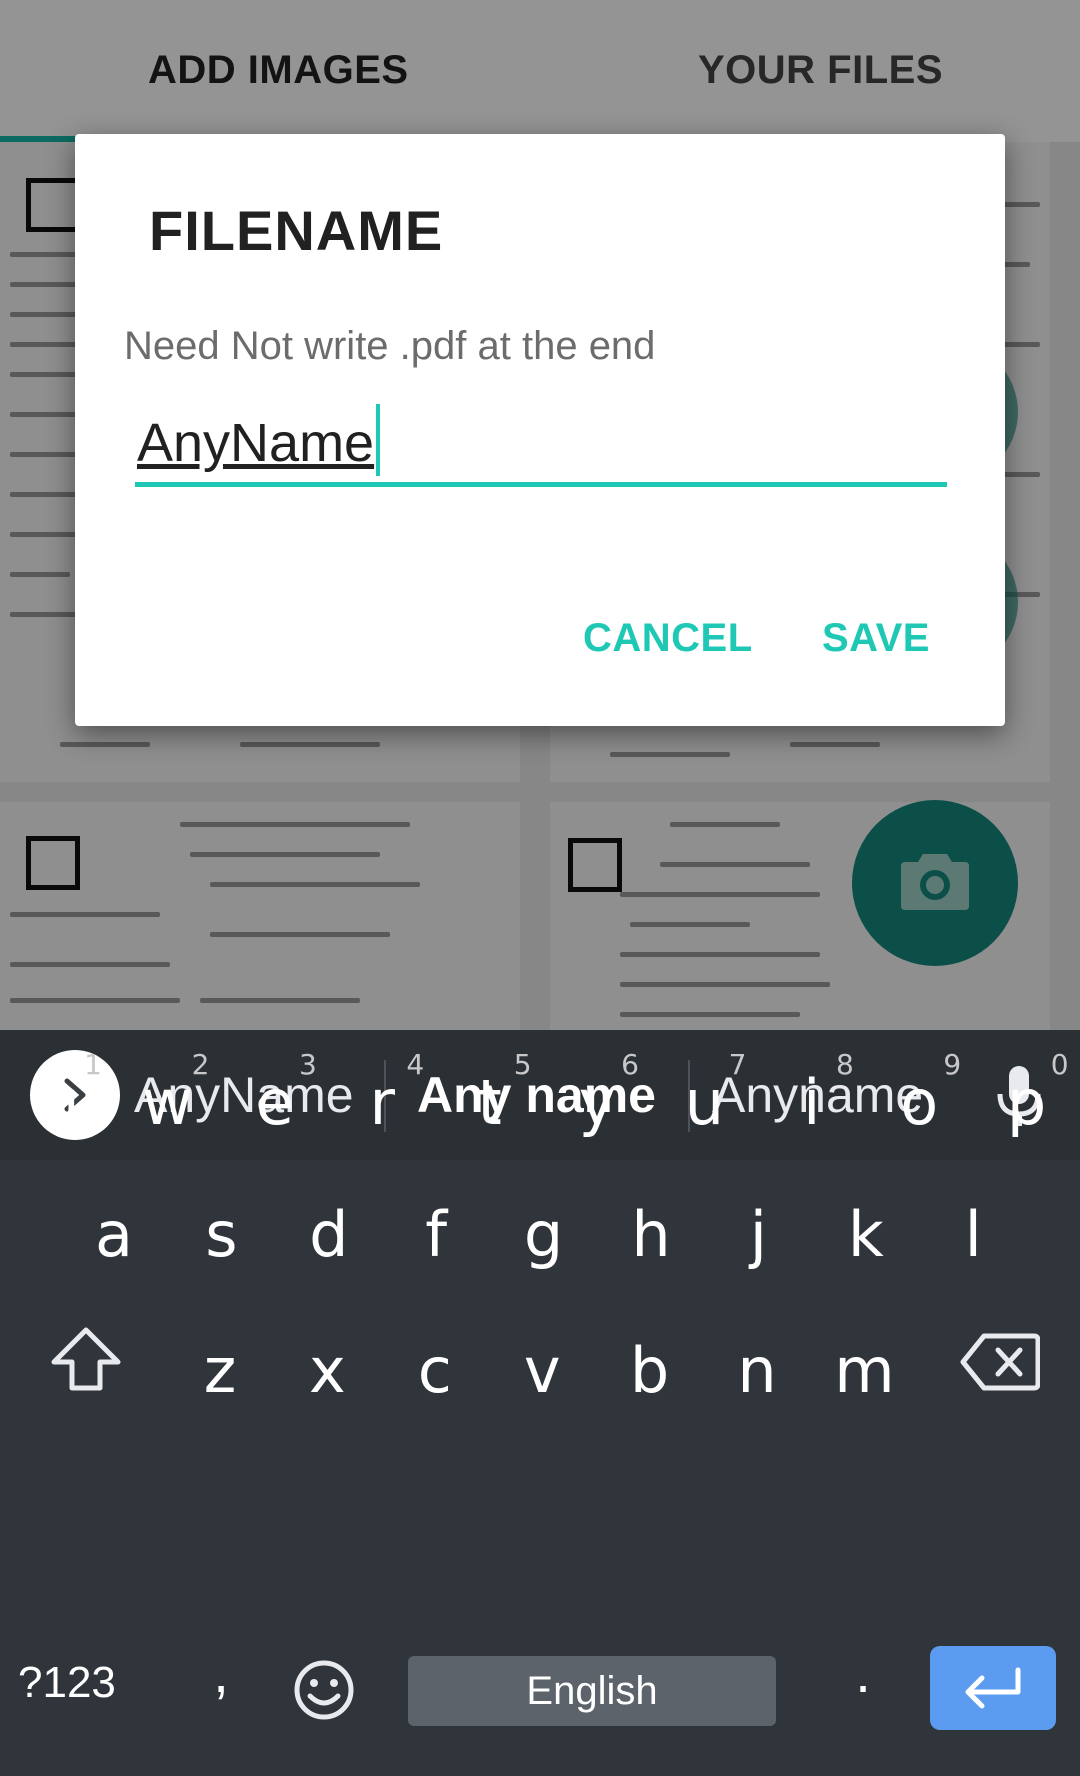  I want to click on key-label: a, so click(114, 1234).